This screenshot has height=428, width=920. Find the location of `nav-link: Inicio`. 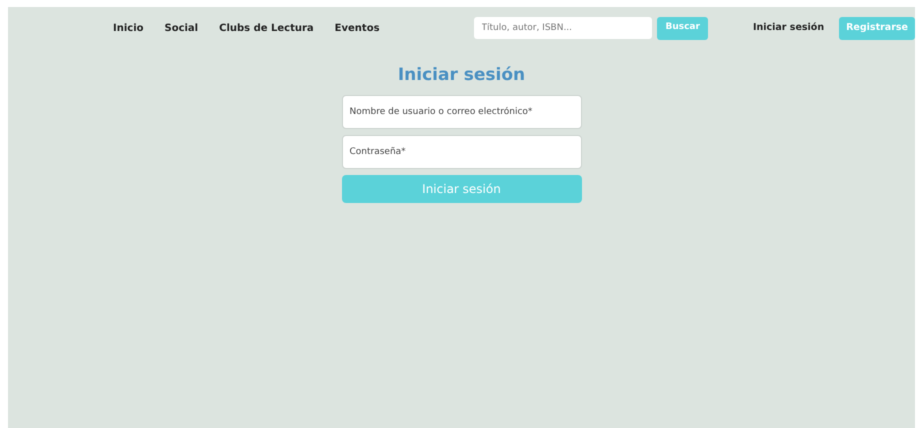

nav-link: Inicio is located at coordinates (128, 28).